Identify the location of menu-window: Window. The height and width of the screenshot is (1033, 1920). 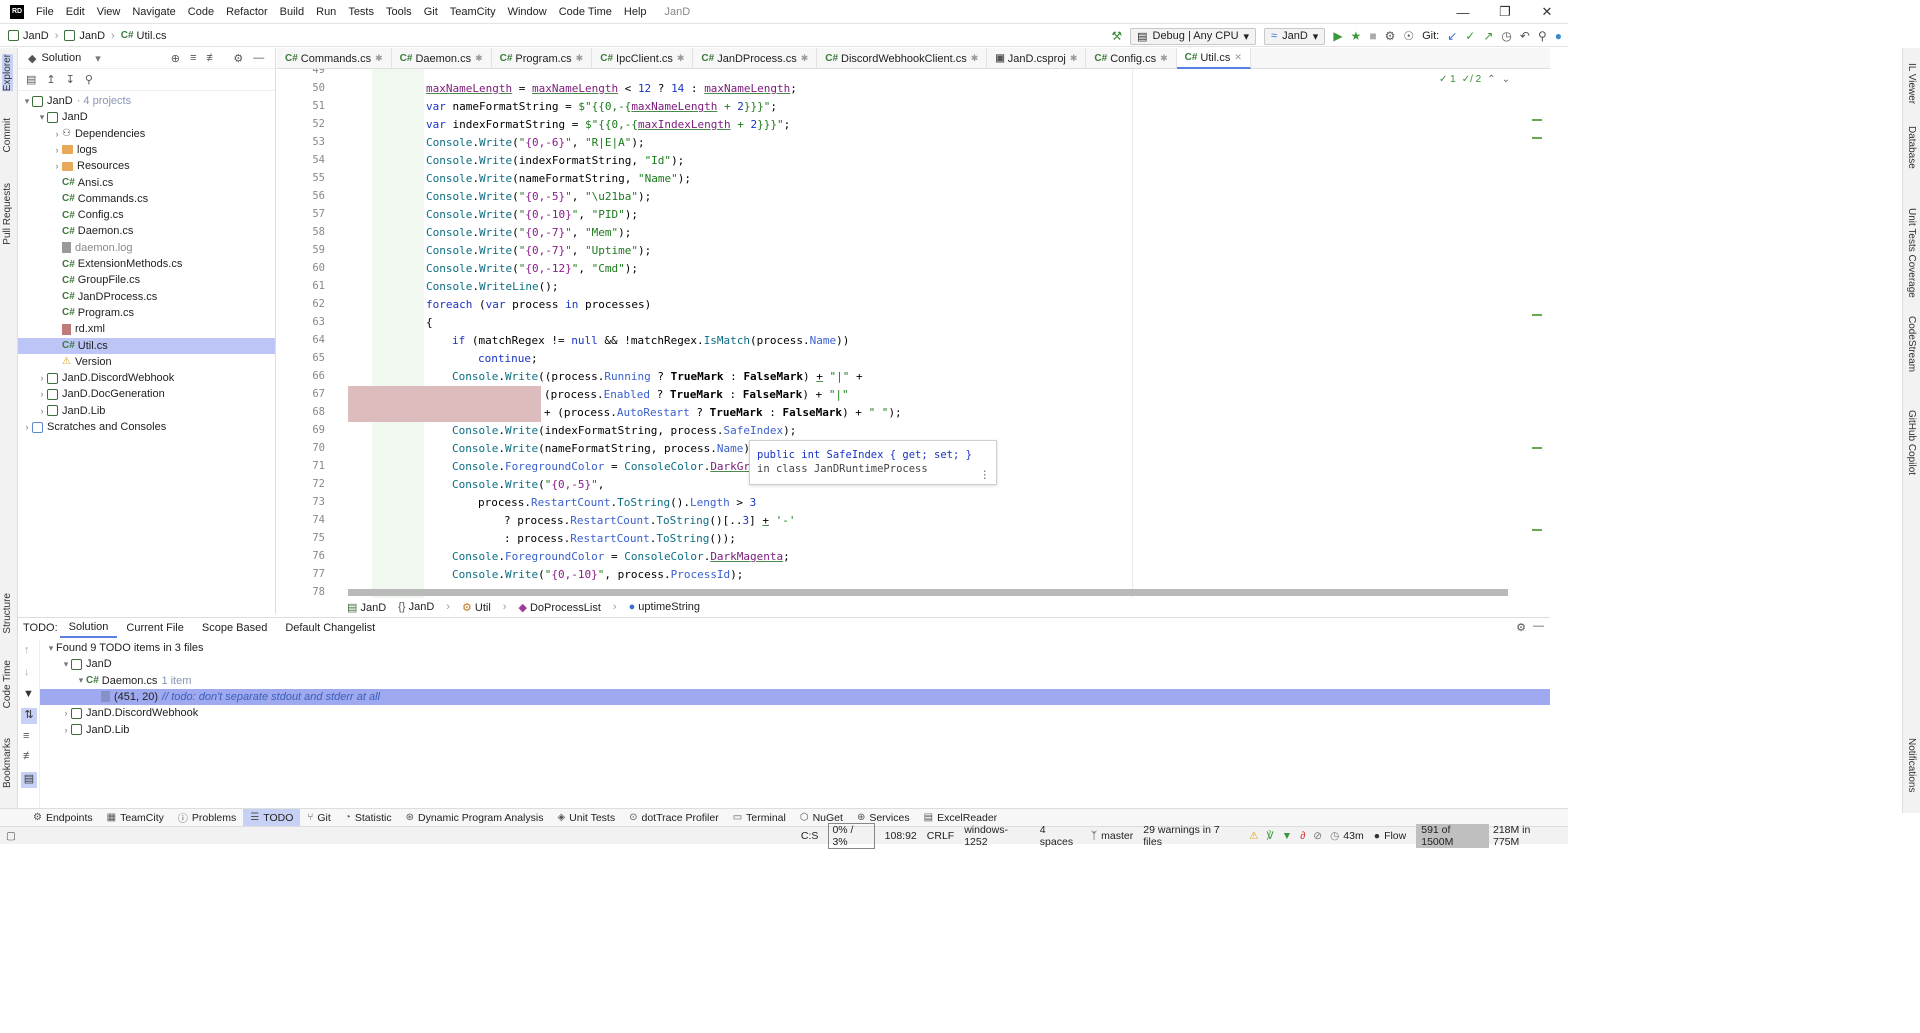
(527, 12).